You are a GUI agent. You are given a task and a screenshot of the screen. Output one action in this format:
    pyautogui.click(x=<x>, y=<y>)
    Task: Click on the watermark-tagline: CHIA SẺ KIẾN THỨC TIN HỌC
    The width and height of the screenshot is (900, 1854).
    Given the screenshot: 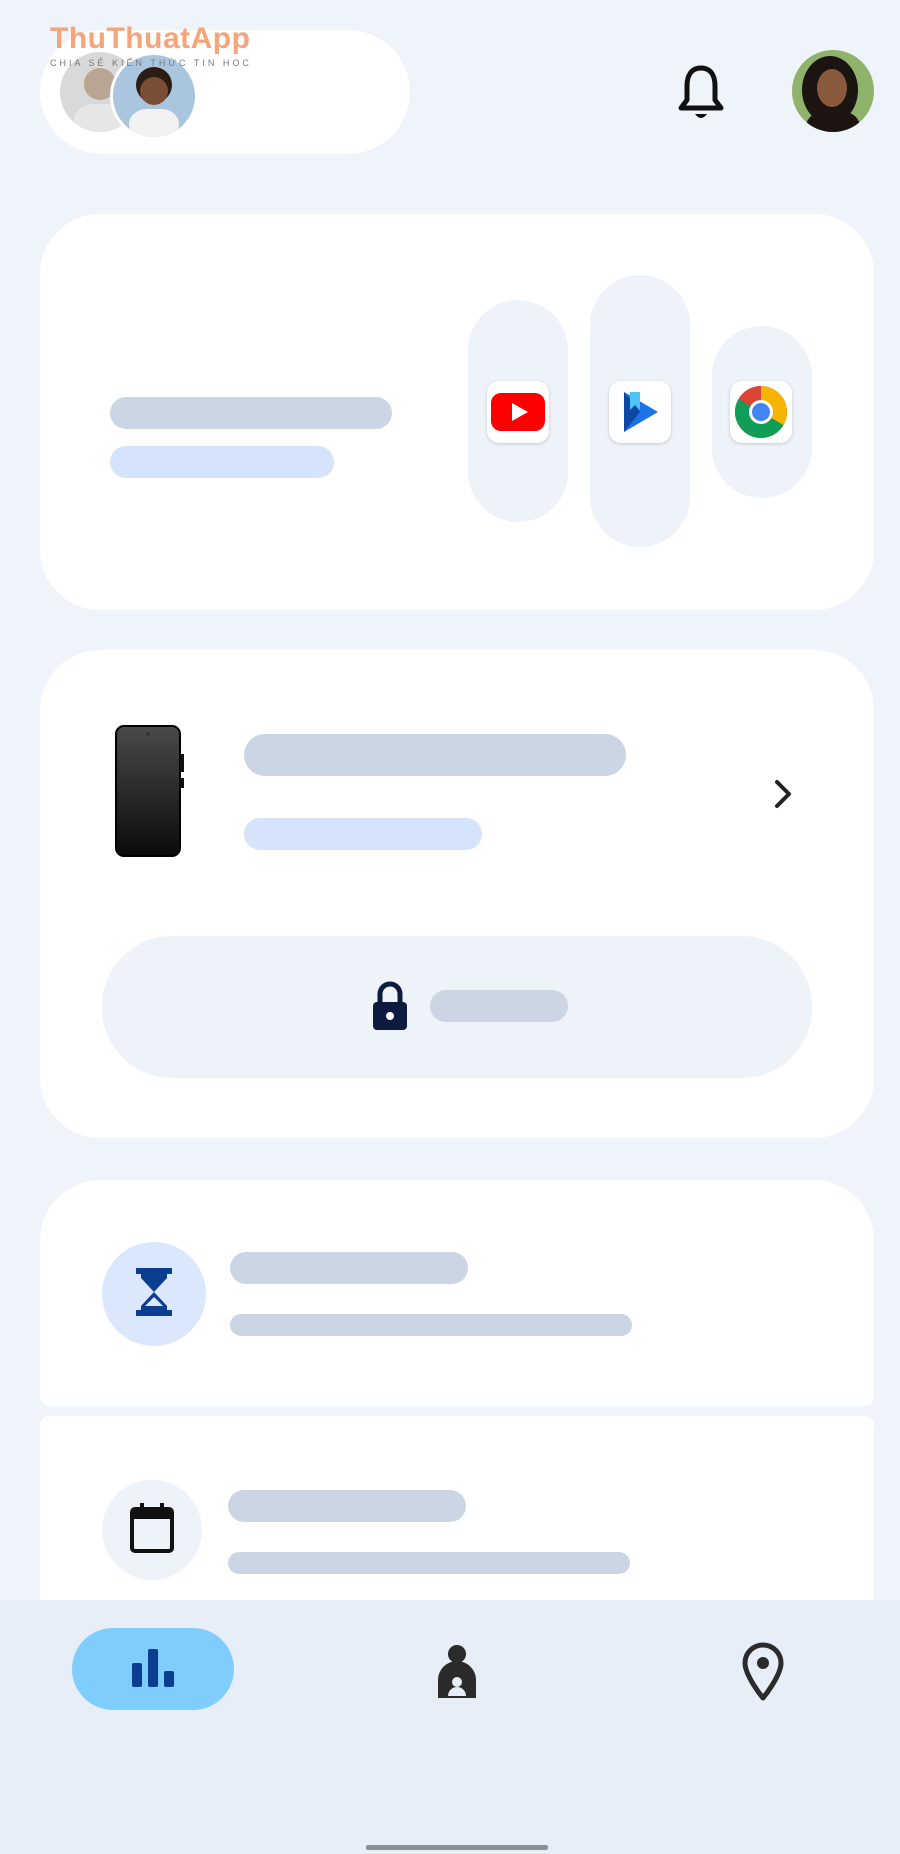 What is the action you would take?
    pyautogui.click(x=151, y=63)
    